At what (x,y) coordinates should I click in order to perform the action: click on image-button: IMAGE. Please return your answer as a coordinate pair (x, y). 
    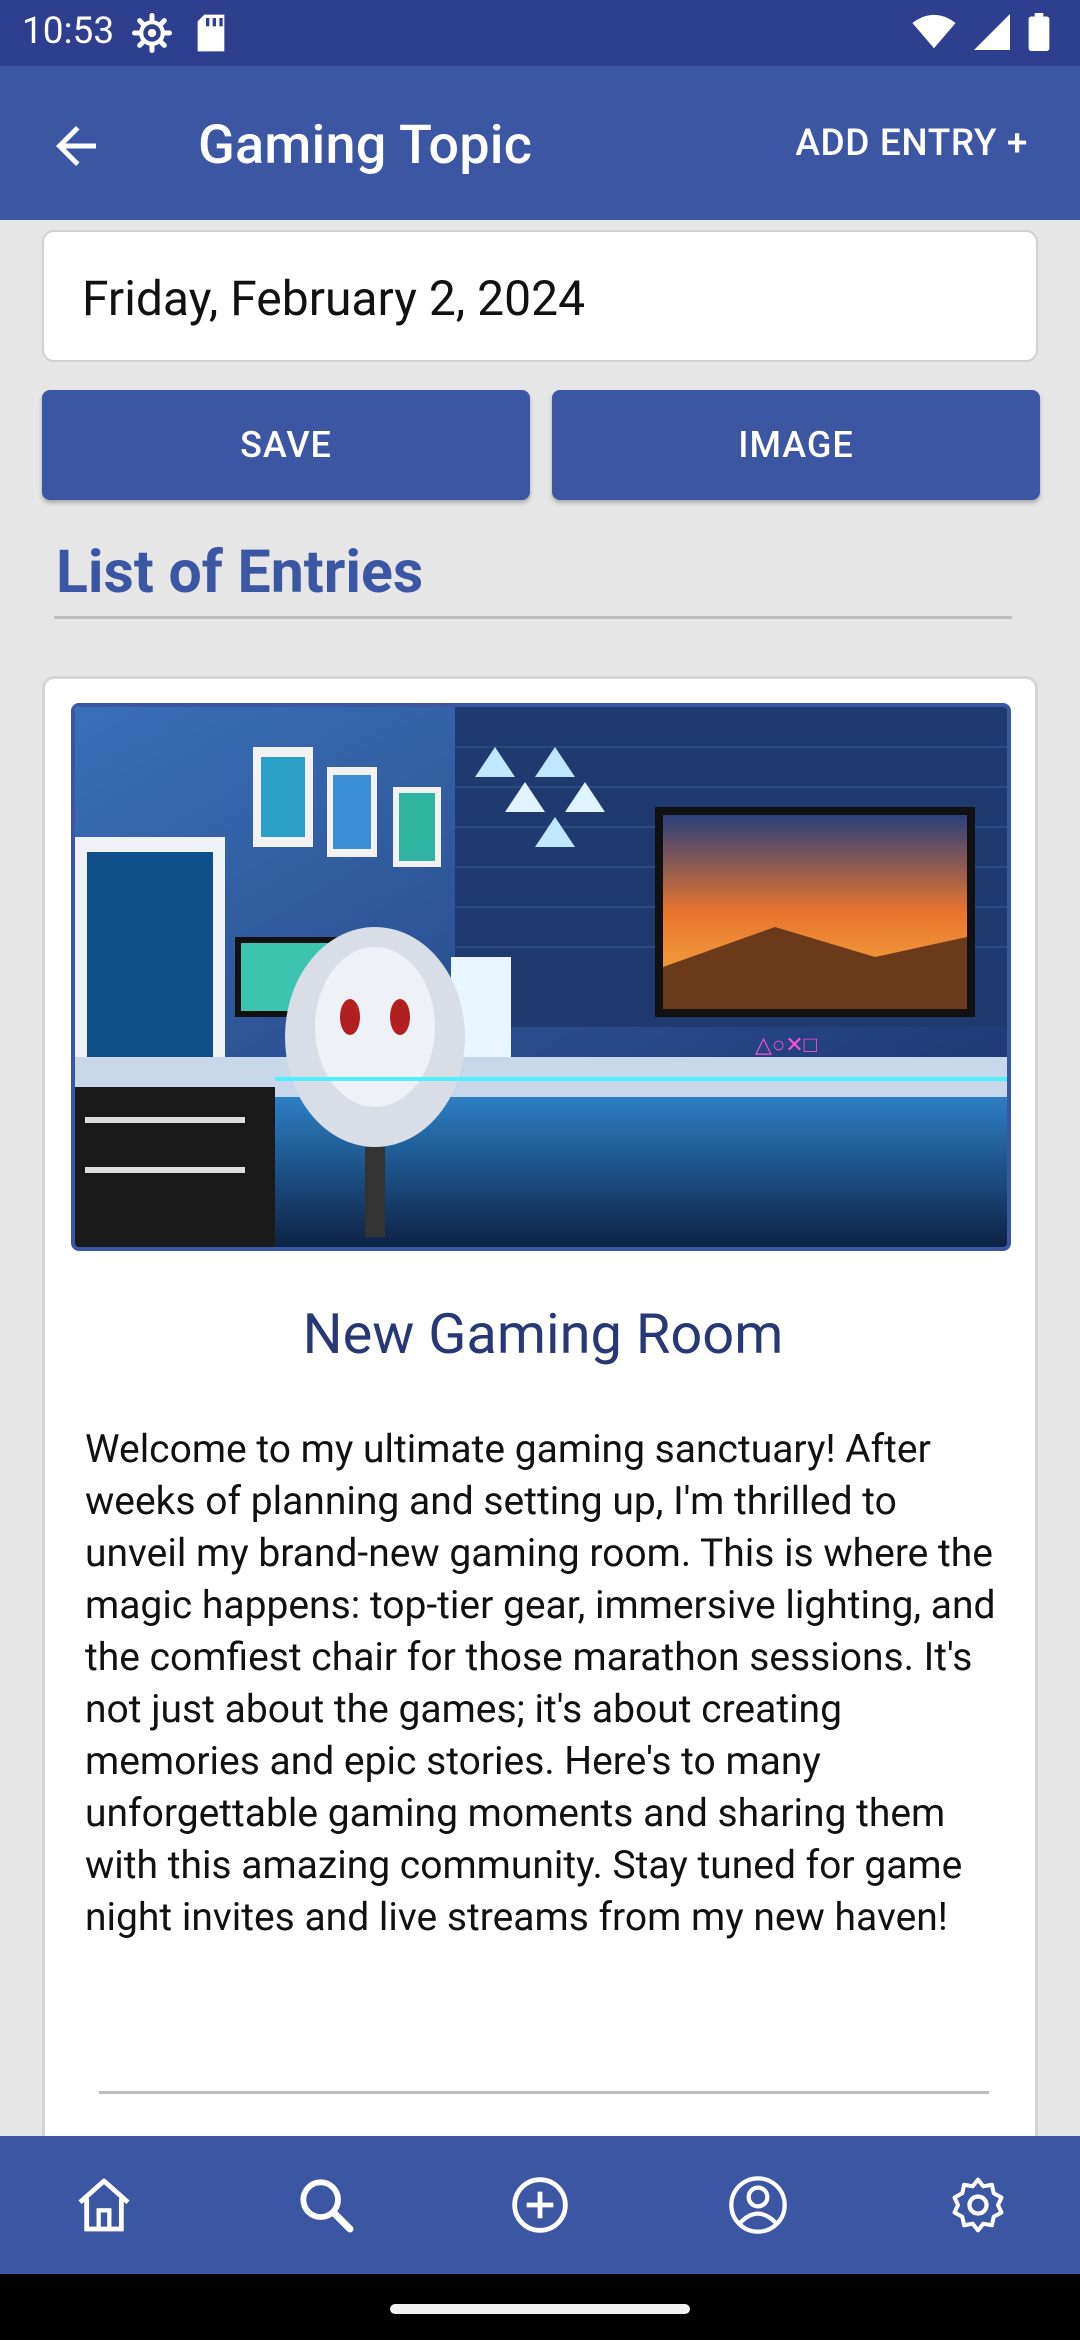
    Looking at the image, I should click on (796, 445).